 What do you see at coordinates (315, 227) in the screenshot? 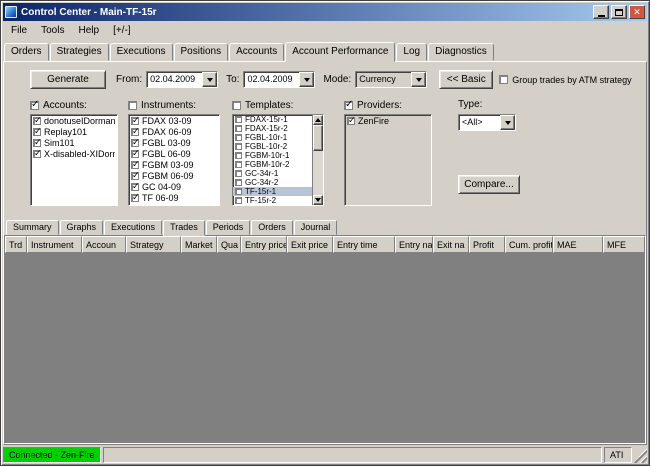
I see `results-tab: Journal` at bounding box center [315, 227].